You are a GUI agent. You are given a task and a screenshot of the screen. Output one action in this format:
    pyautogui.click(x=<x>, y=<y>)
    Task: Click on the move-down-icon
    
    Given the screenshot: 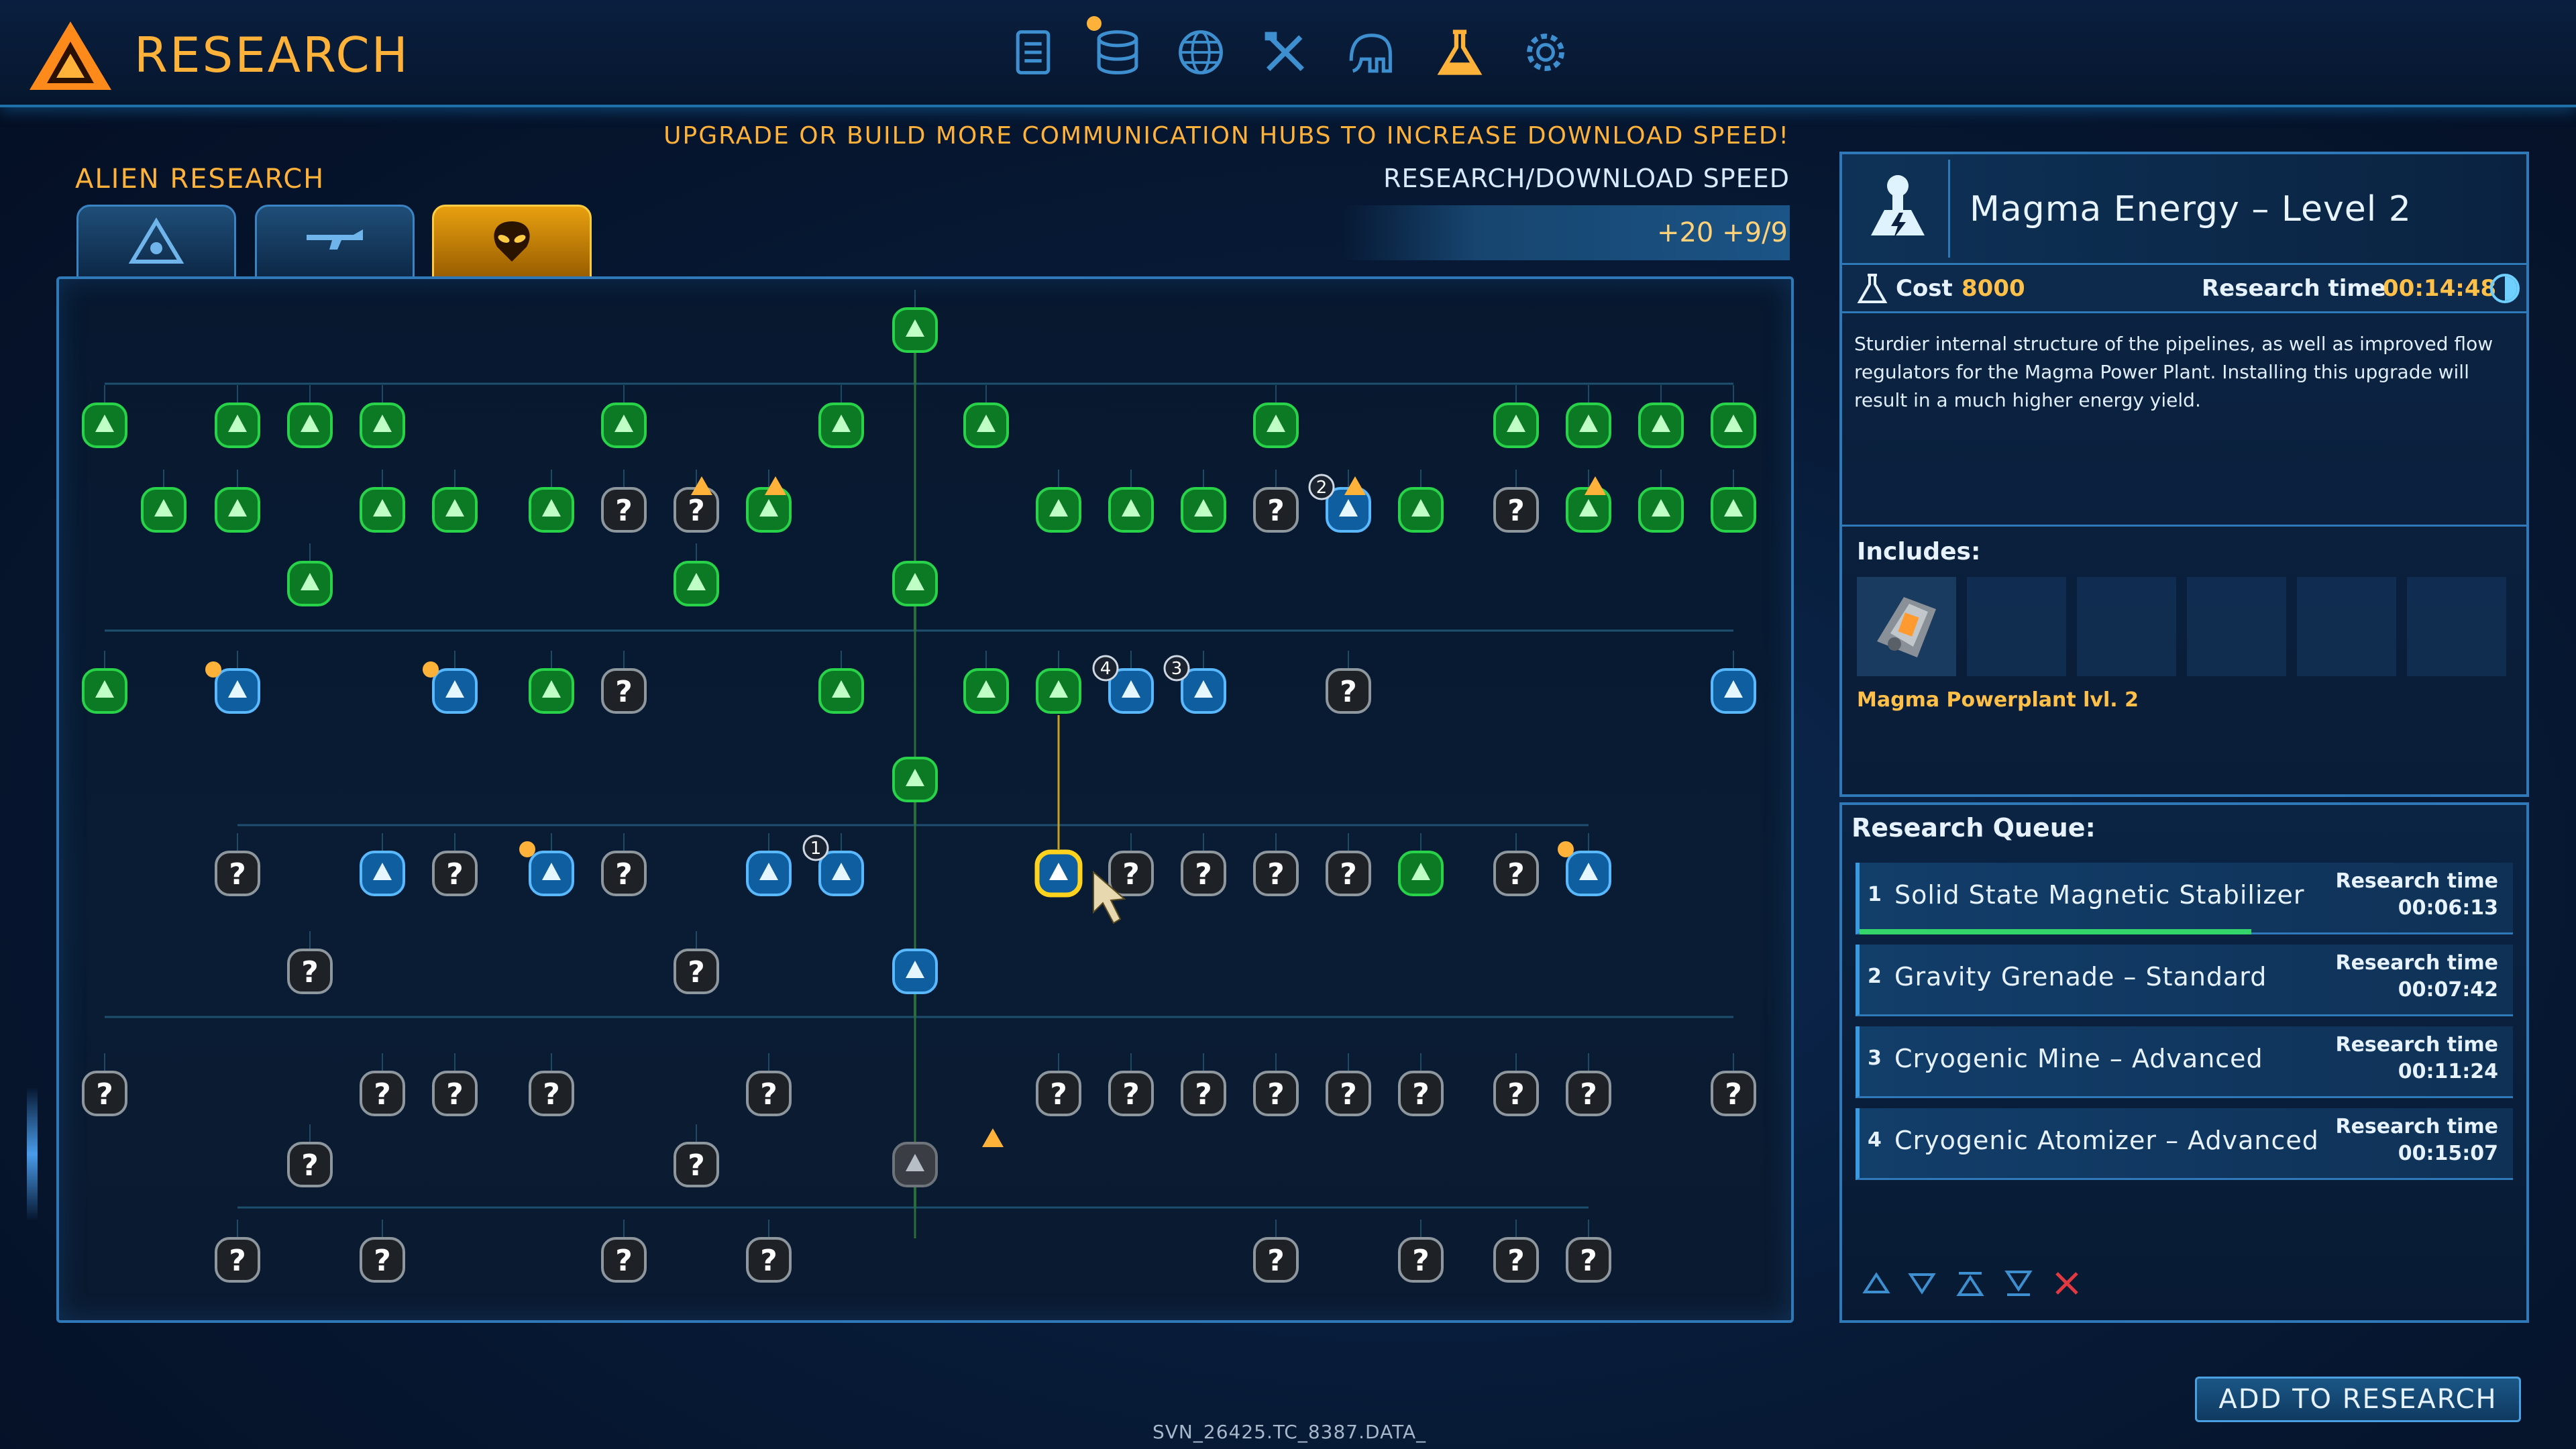 What is the action you would take?
    pyautogui.click(x=1922, y=1283)
    